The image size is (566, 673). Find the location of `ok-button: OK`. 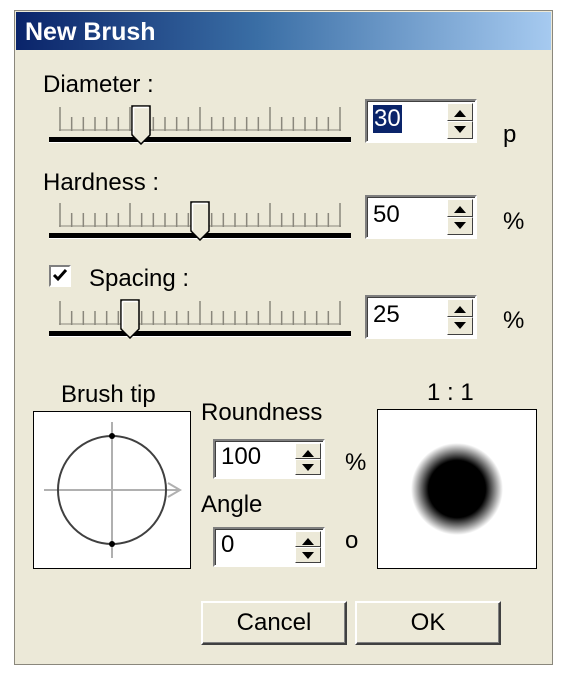

ok-button: OK is located at coordinates (428, 623).